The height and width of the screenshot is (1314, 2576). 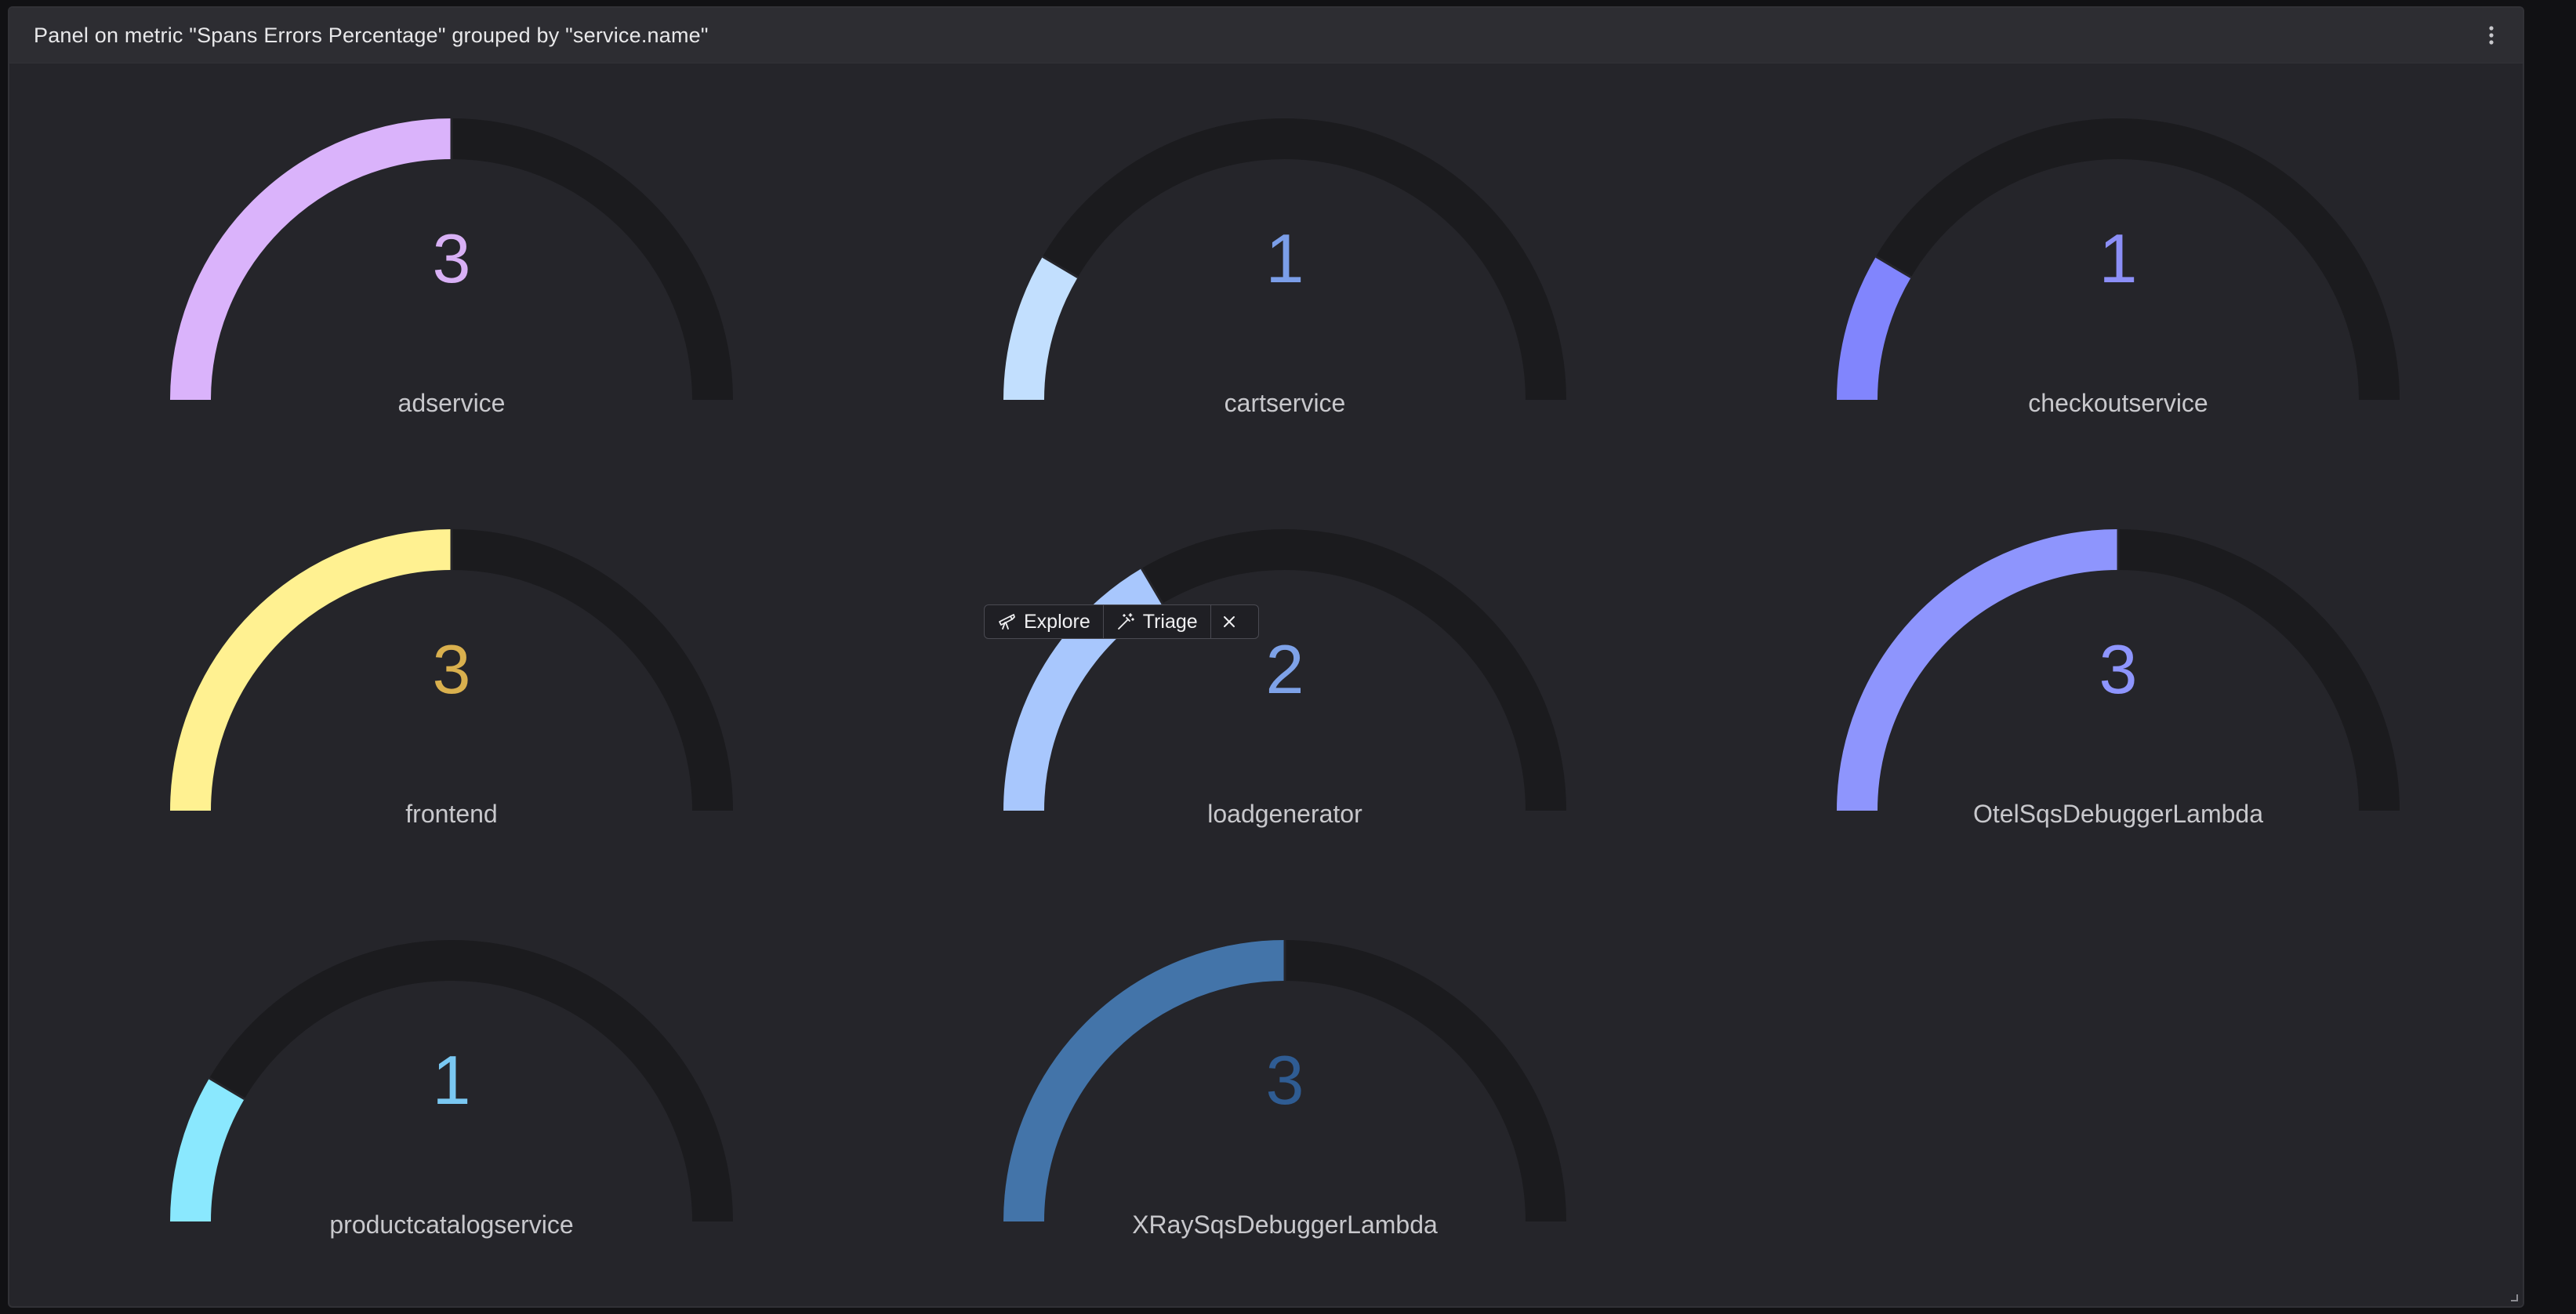 I want to click on gauge-loadgenerator: 2 loadgenerator, so click(x=1285, y=677).